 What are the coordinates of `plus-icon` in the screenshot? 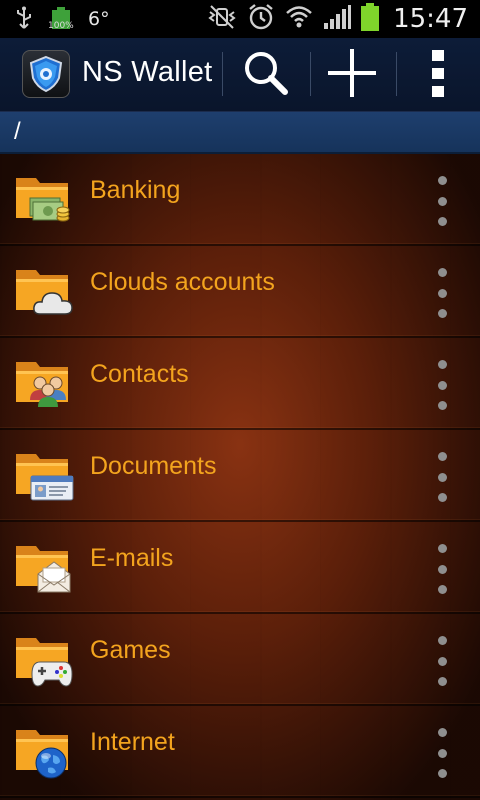 It's located at (352, 75).